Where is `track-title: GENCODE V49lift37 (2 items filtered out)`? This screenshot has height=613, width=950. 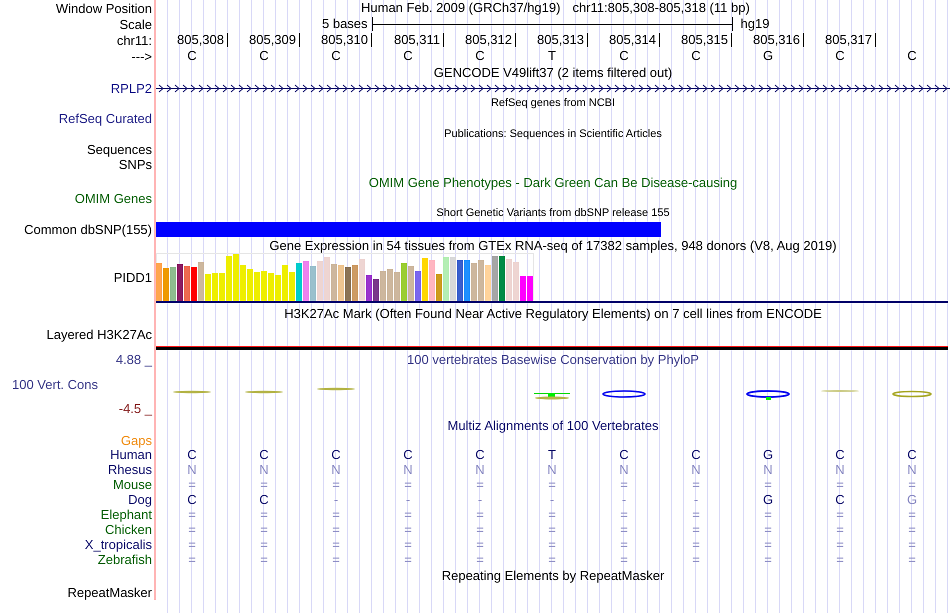
track-title: GENCODE V49lift37 (2 items filtered out) is located at coordinates (553, 72).